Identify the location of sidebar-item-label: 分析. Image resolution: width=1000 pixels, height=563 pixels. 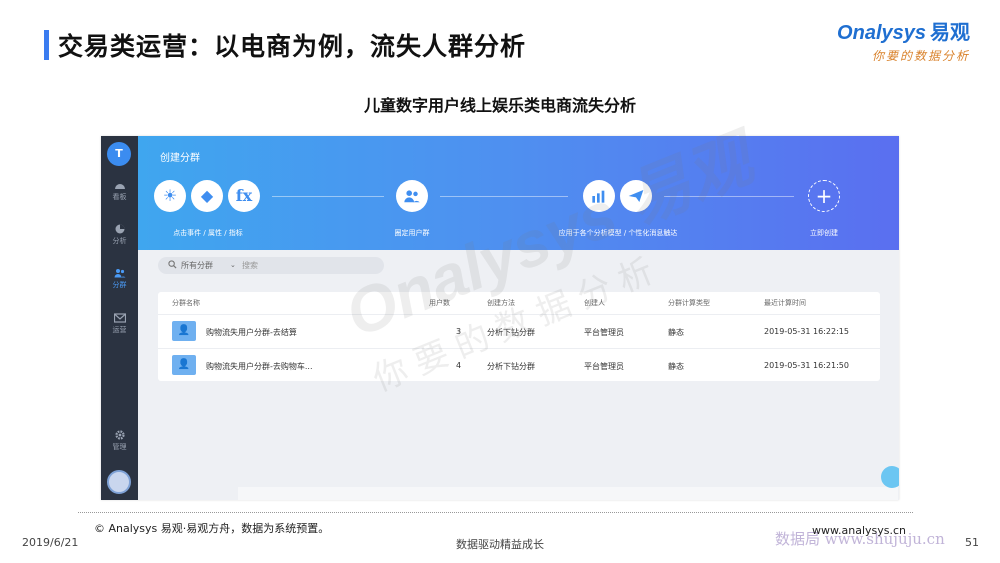
(119, 241).